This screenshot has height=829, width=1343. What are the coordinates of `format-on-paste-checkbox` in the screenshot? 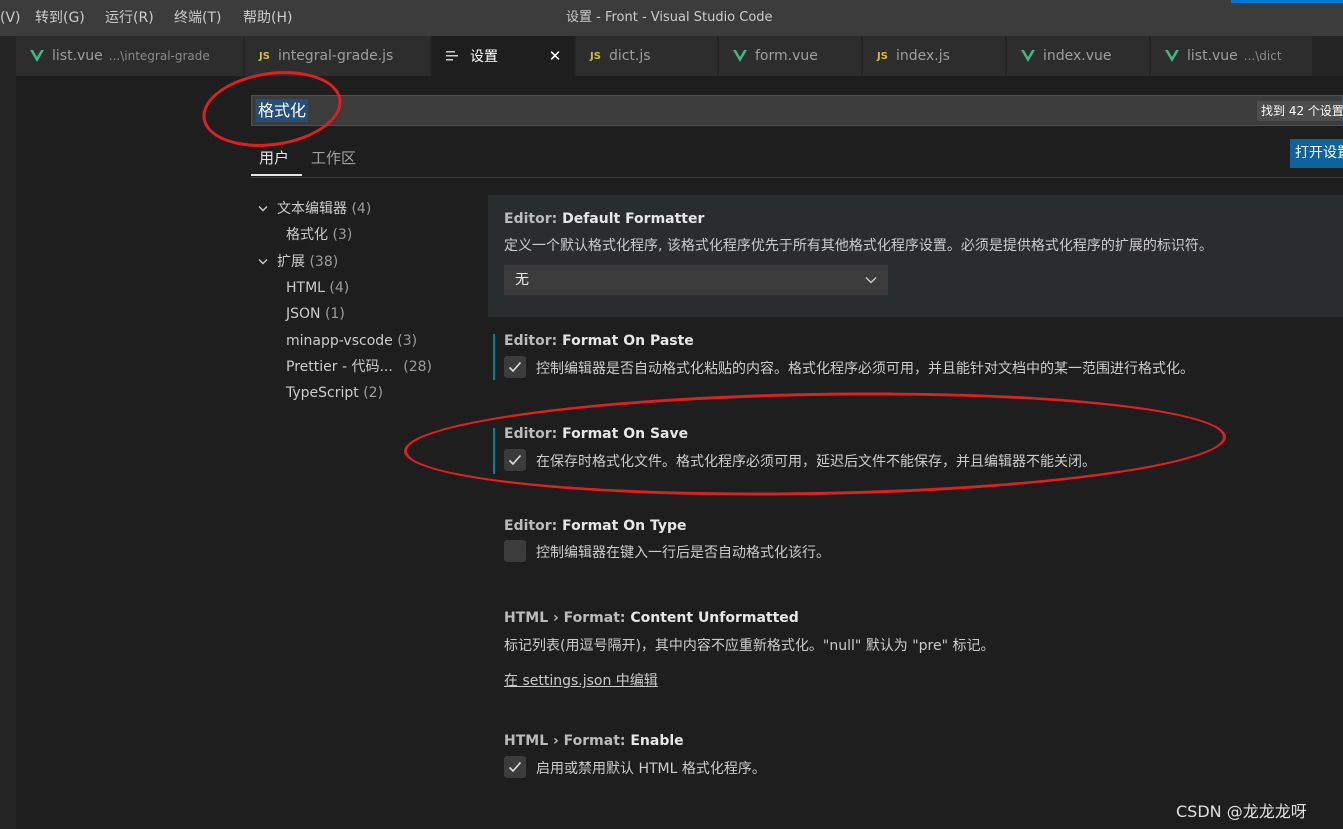 It's located at (515, 367).